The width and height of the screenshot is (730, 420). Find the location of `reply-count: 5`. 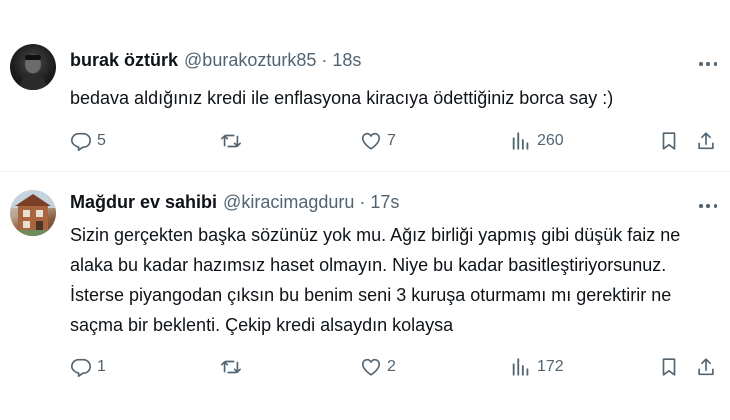

reply-count: 5 is located at coordinates (101, 140).